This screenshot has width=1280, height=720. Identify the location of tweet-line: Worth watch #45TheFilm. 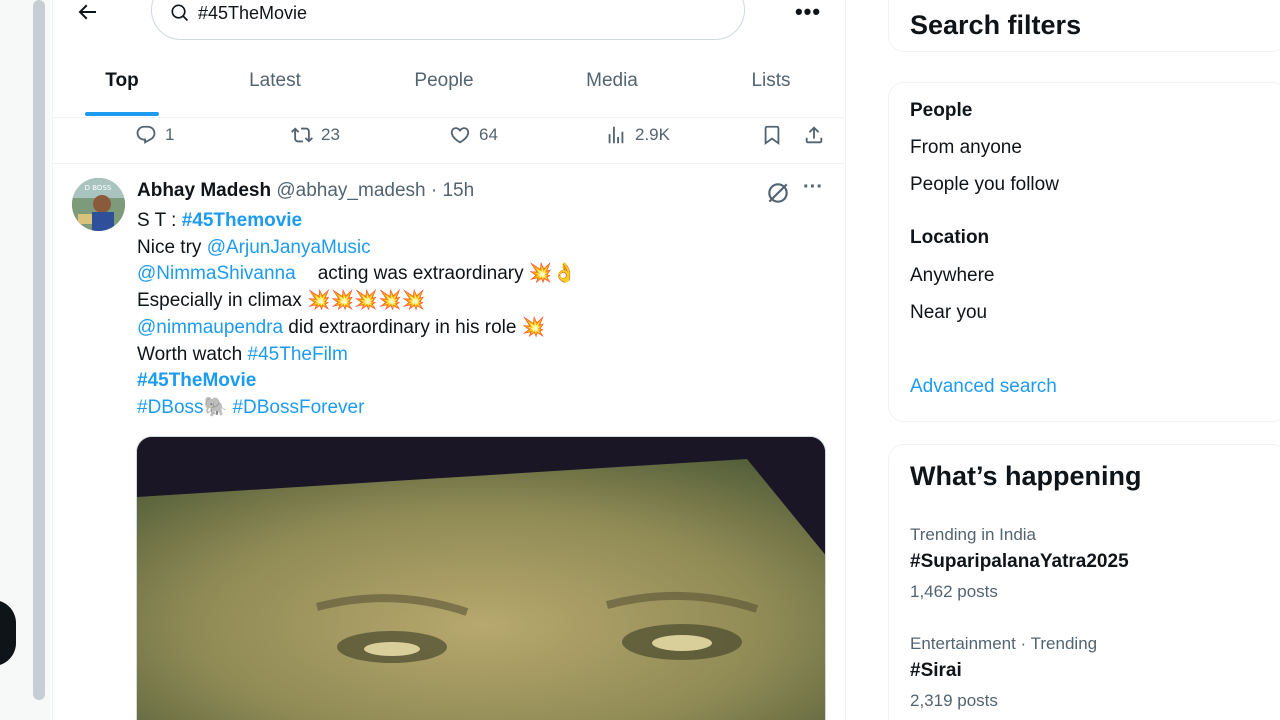
(482, 355).